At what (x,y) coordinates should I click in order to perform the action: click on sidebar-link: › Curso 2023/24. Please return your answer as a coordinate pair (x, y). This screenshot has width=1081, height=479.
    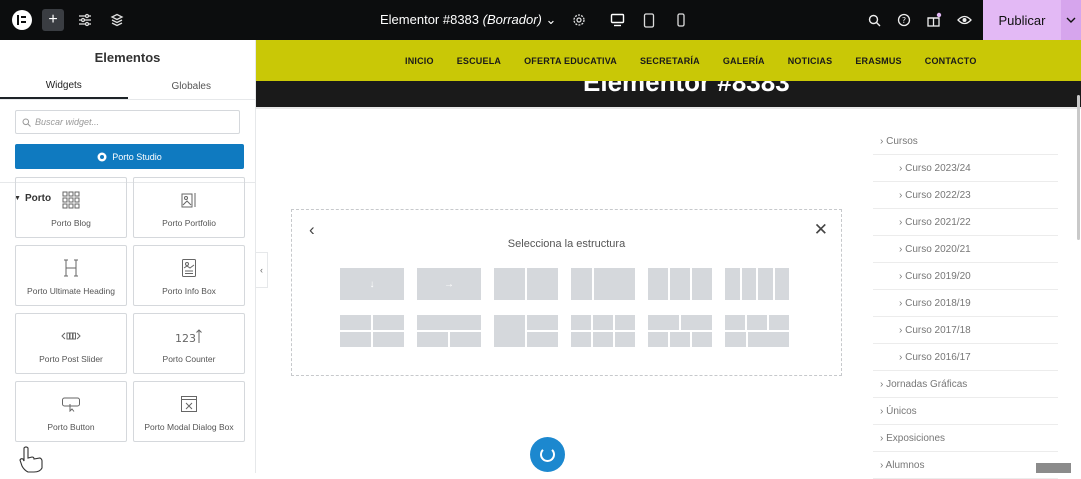
    Looking at the image, I should click on (965, 168).